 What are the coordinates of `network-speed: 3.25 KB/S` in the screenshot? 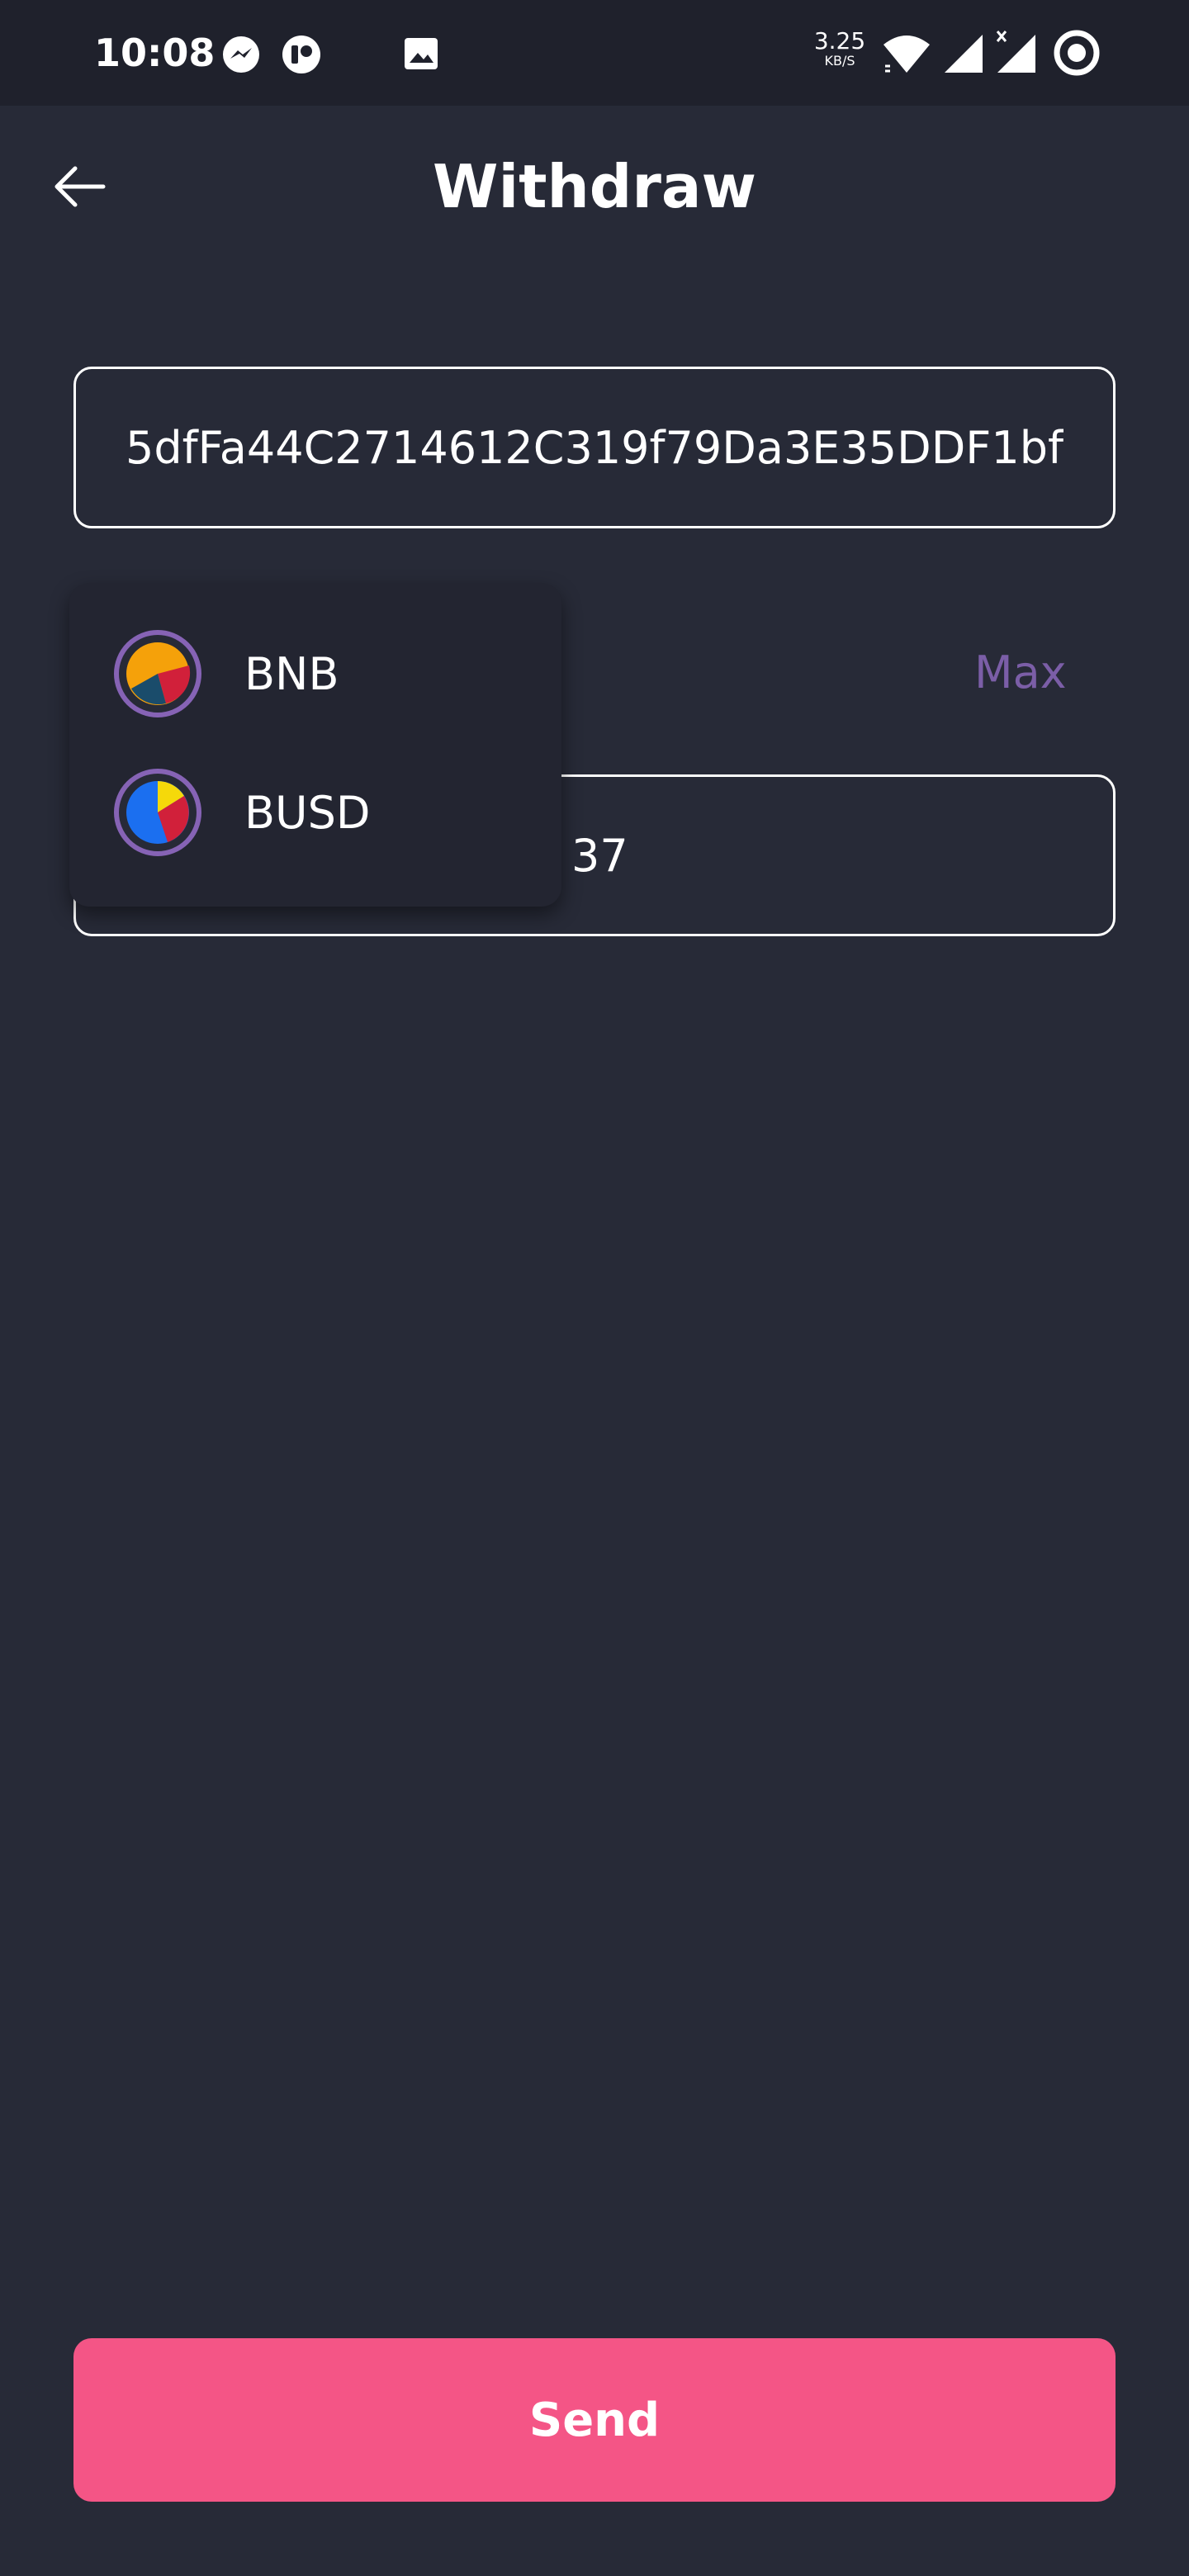 It's located at (839, 48).